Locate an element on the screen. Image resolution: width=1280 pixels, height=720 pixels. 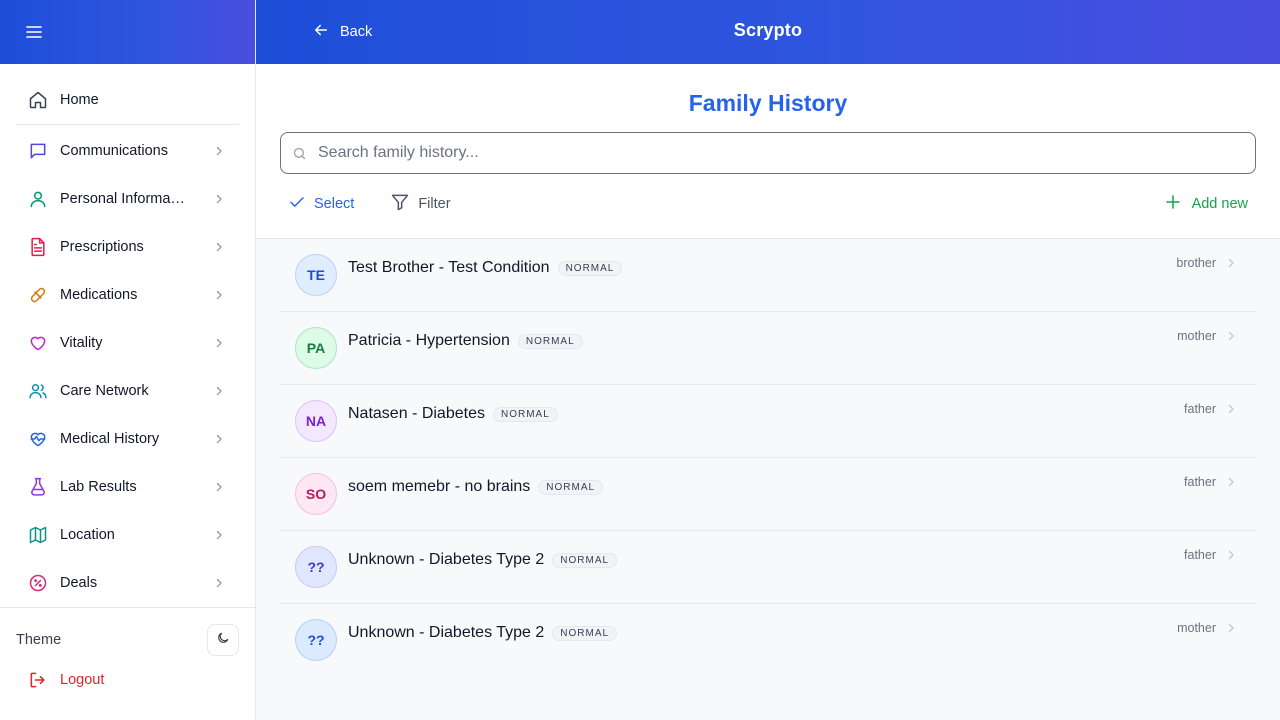
record-title: Test Brother - Test Condition NORMAL is located at coordinates (485, 268).